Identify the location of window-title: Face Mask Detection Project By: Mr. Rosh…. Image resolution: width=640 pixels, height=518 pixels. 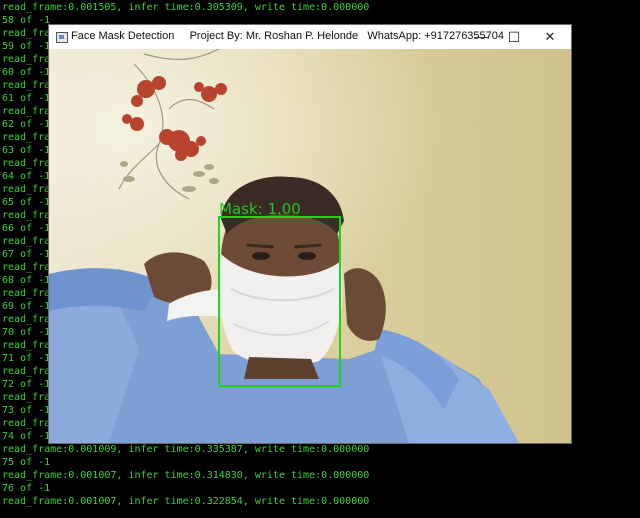
(288, 36).